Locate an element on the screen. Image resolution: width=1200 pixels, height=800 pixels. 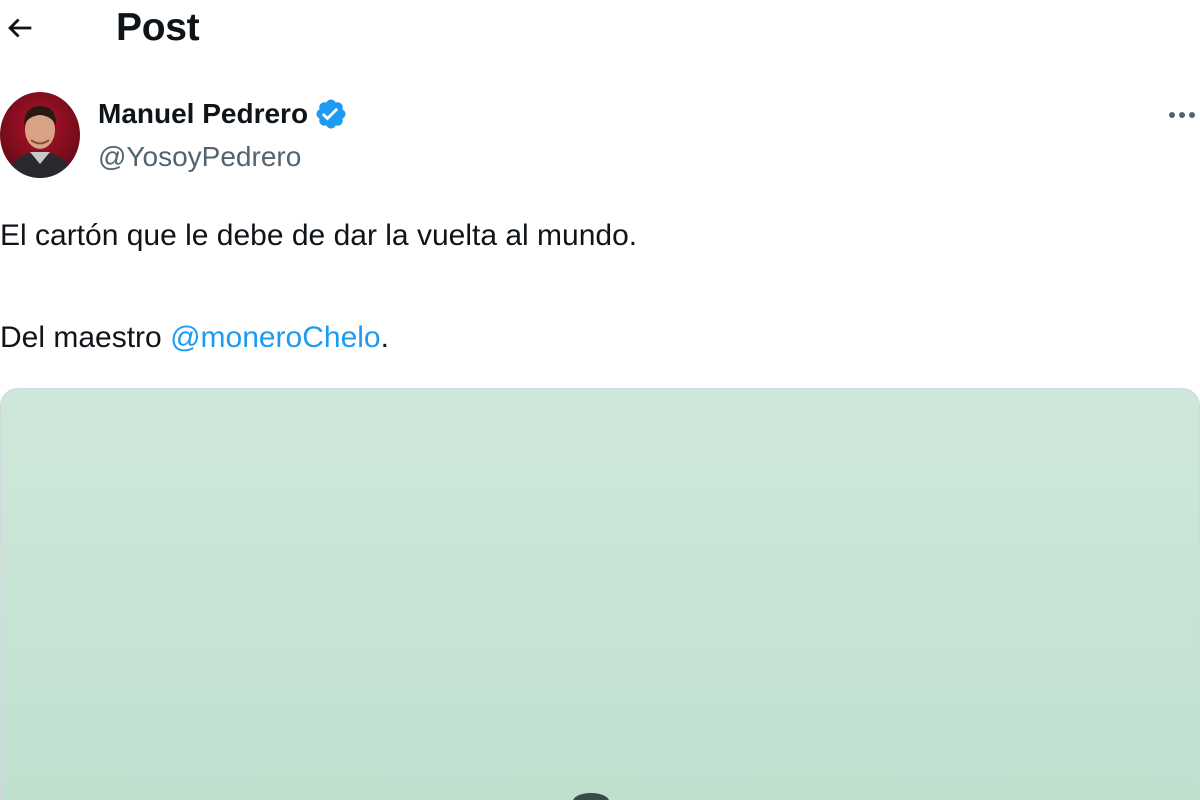
back-button is located at coordinates (20, 28).